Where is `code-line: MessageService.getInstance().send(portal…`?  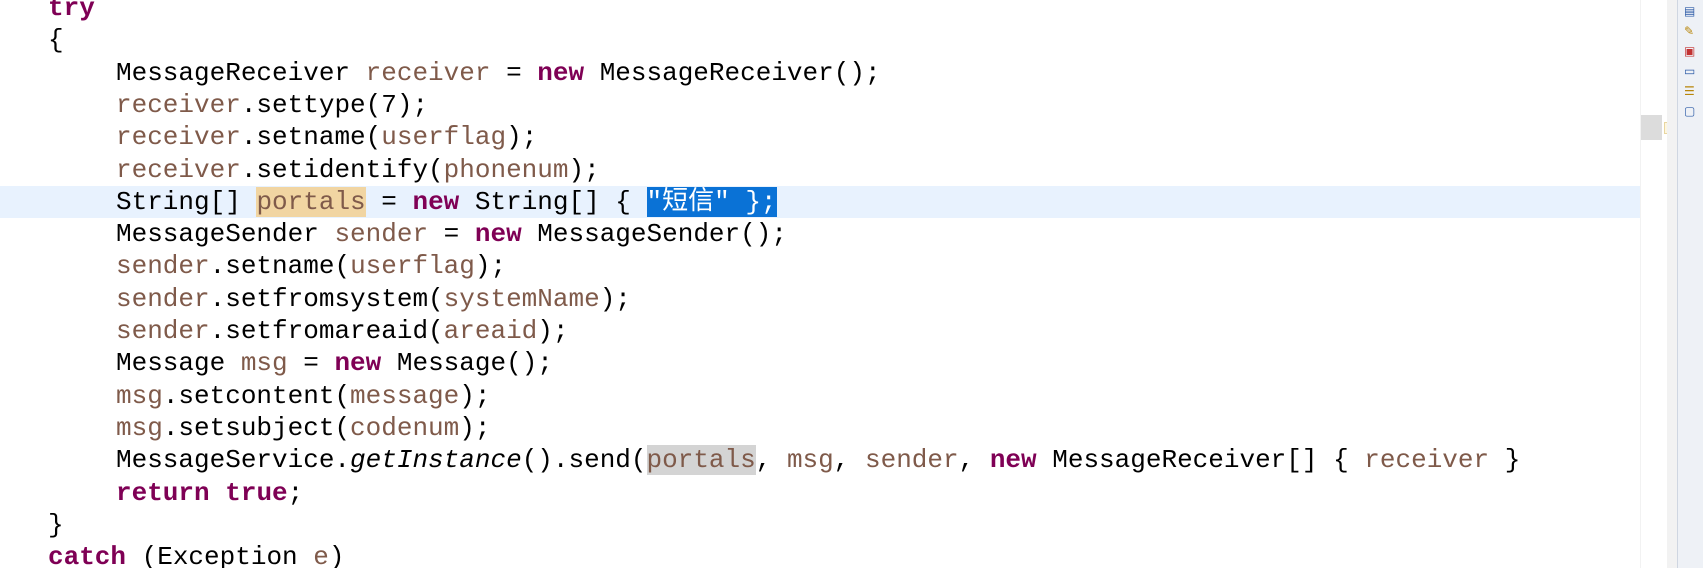
code-line: MessageService.getInstance().send(portal… is located at coordinates (820, 460).